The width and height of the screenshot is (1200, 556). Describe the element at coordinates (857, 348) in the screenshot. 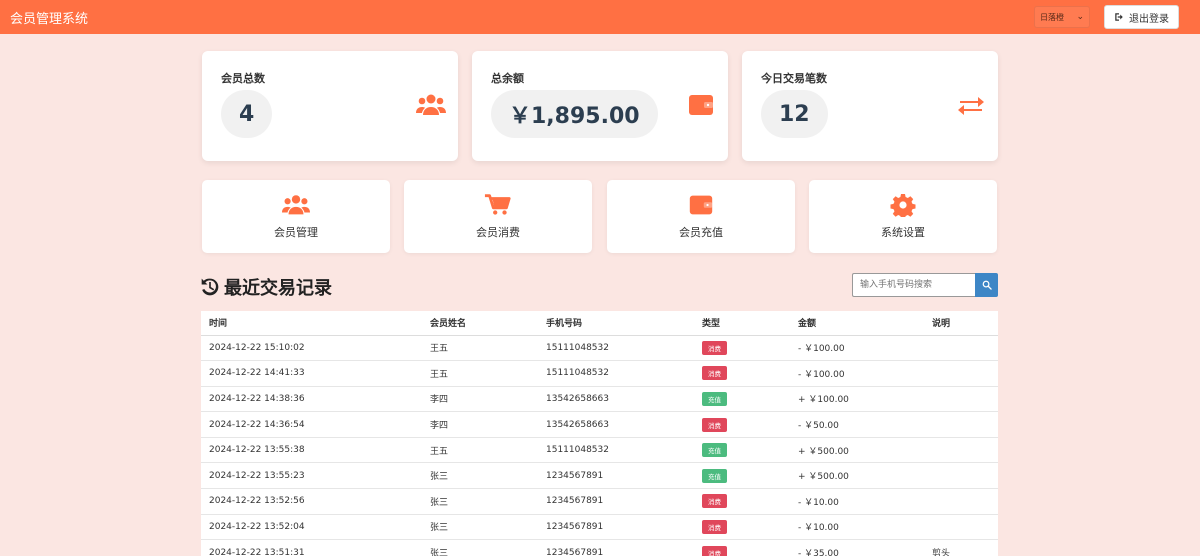

I see `cell-amount: - ￥100.00` at that location.